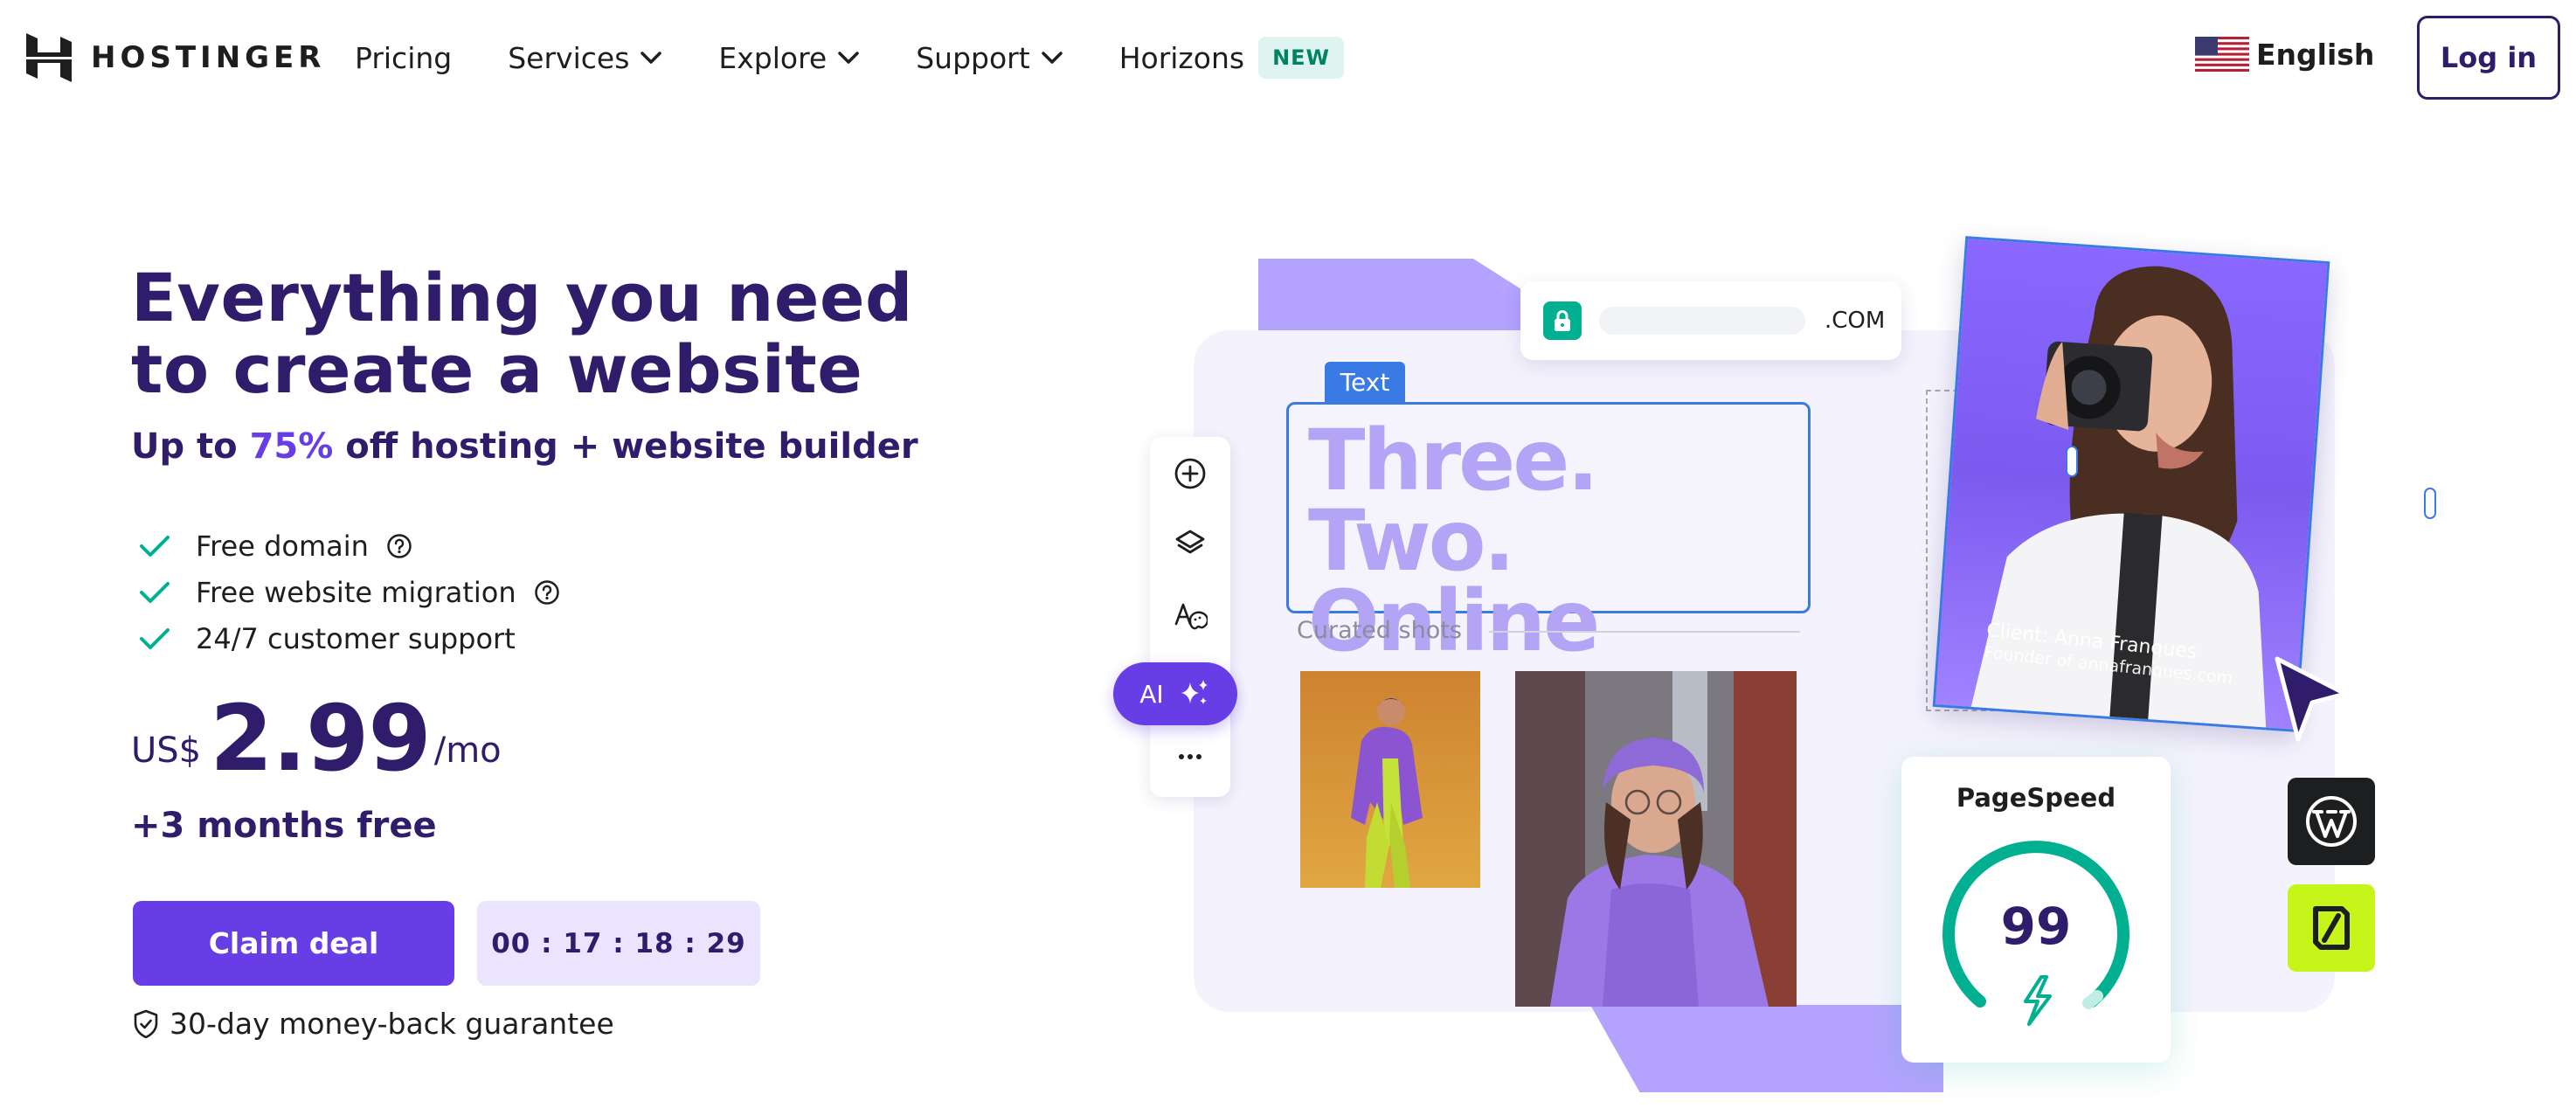 The width and height of the screenshot is (2576, 1115). I want to click on lightning-icon, so click(2038, 1001).